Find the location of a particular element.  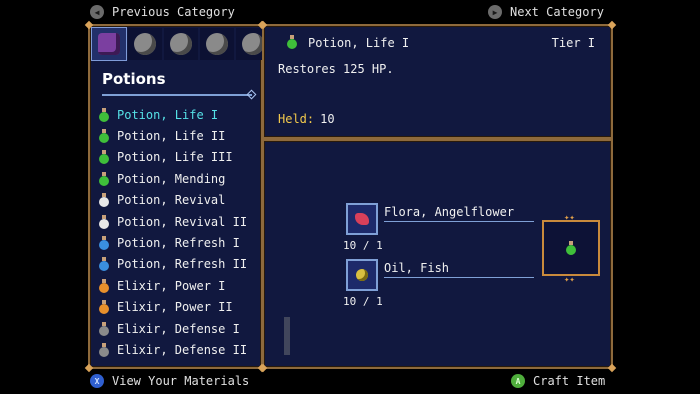

list-item-label: Potion, Life II is located at coordinates (171, 136).